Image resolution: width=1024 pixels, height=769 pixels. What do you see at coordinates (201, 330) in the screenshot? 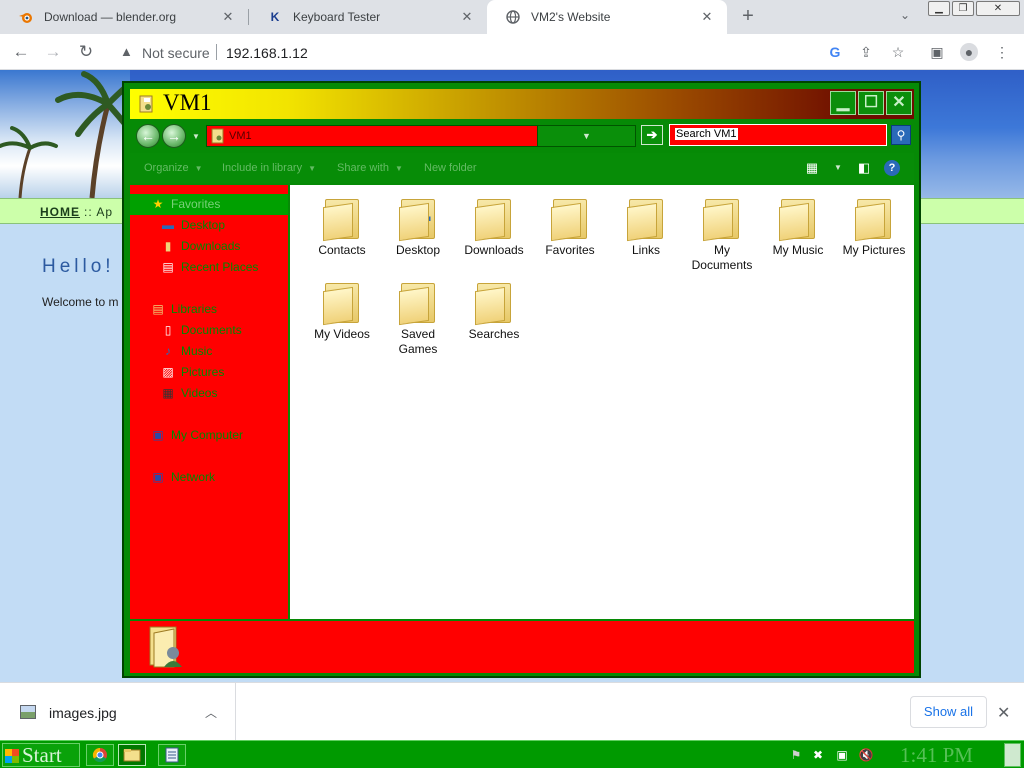
I see `nav-documents: ▯ Documents` at bounding box center [201, 330].